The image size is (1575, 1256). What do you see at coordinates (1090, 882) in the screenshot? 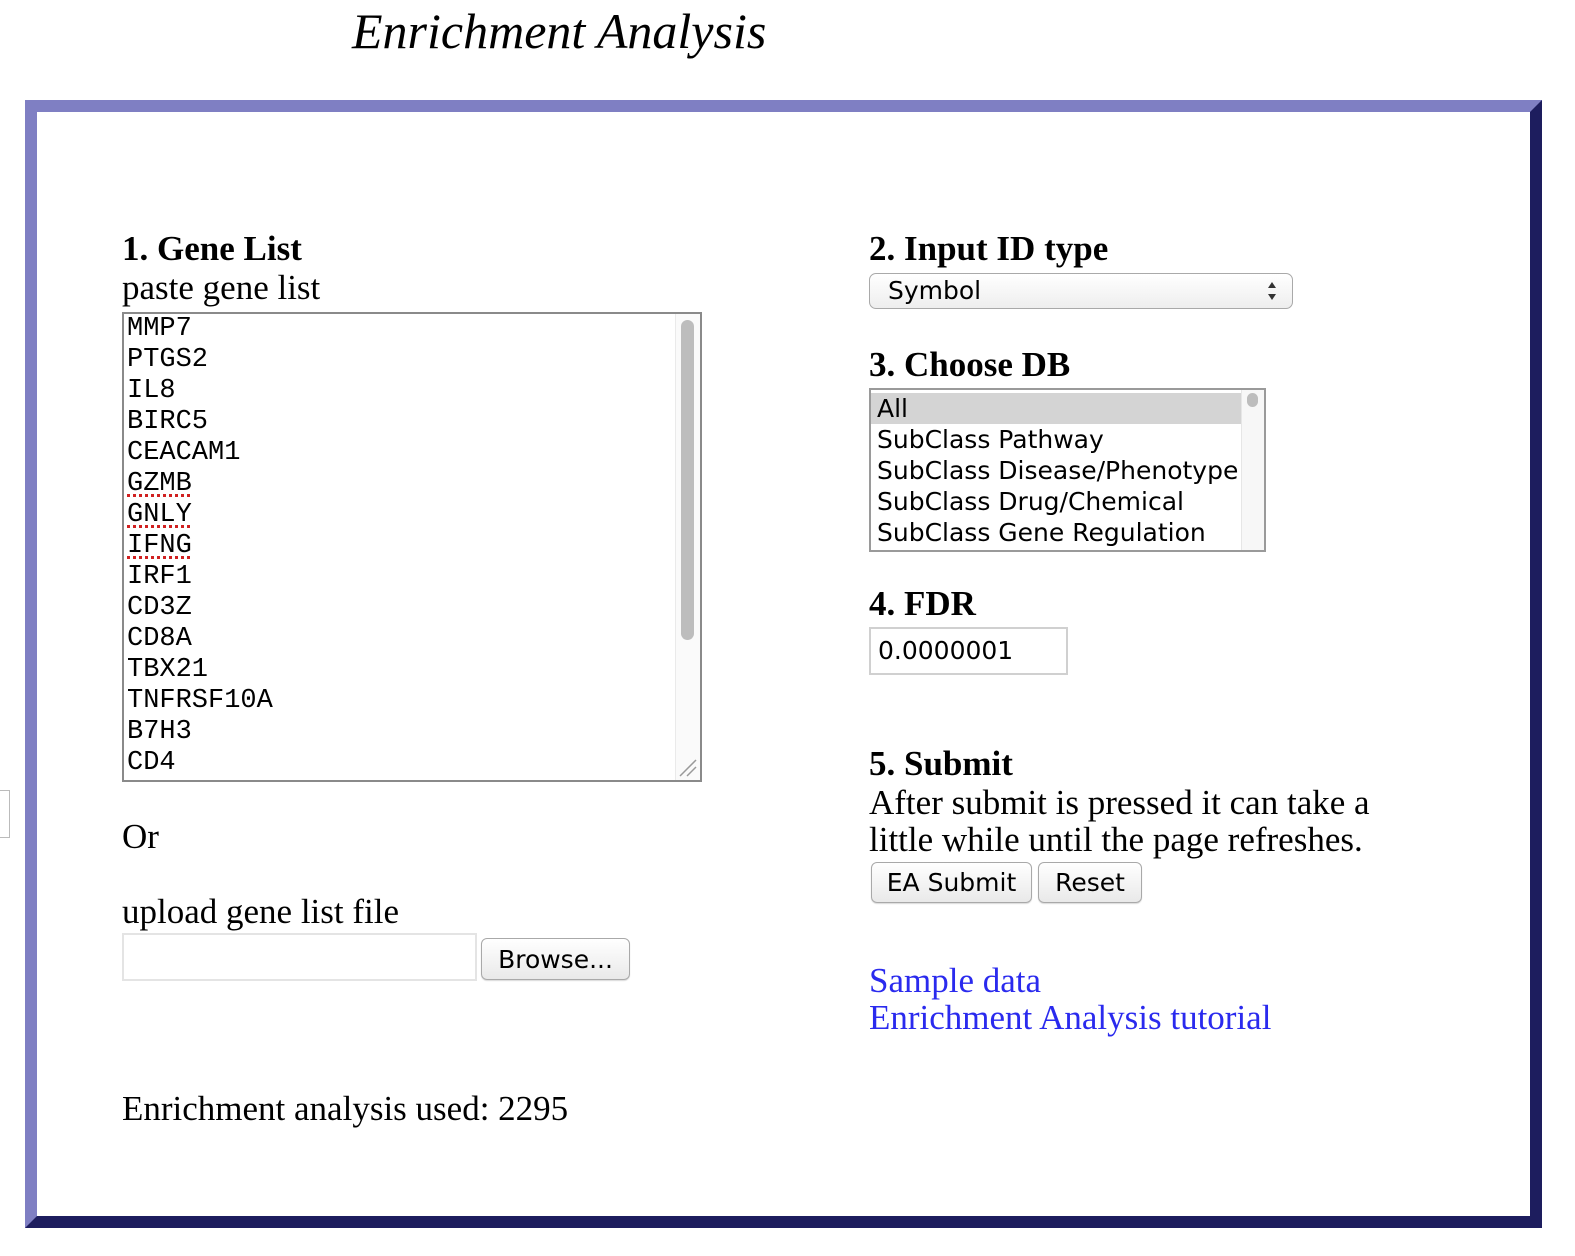
I see `reset-button: Reset` at bounding box center [1090, 882].